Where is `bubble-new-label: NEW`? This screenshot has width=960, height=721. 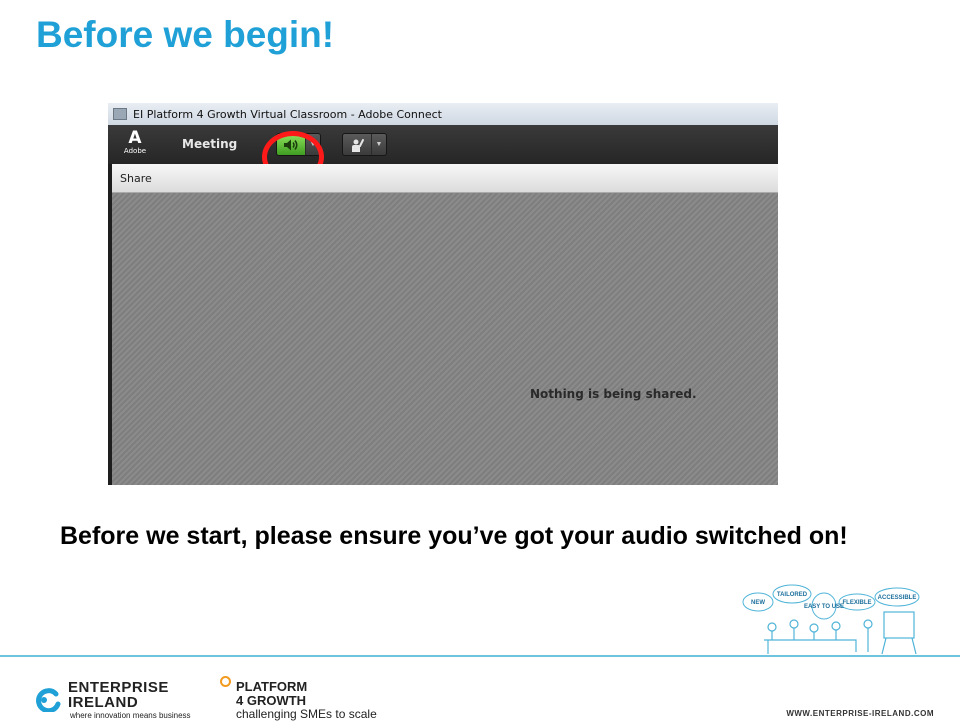
bubble-new-label: NEW is located at coordinates (758, 603).